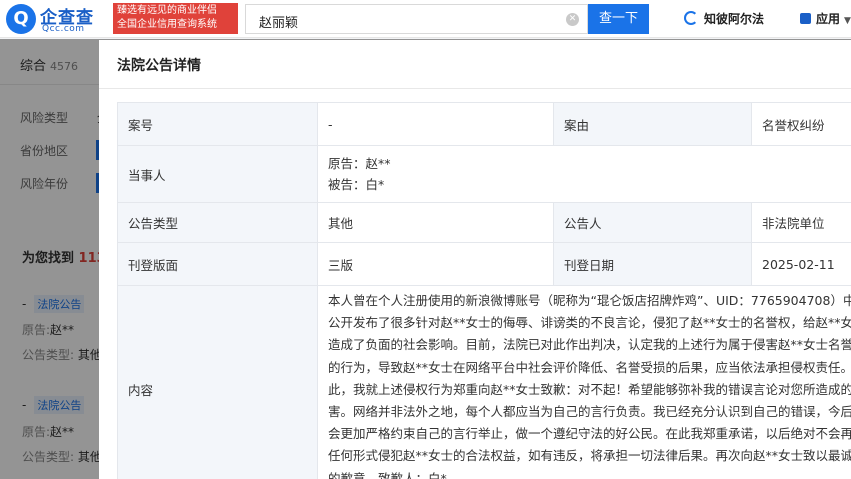 This screenshot has width=851, height=479. What do you see at coordinates (805, 18) in the screenshot?
I see `apps-grid-icon` at bounding box center [805, 18].